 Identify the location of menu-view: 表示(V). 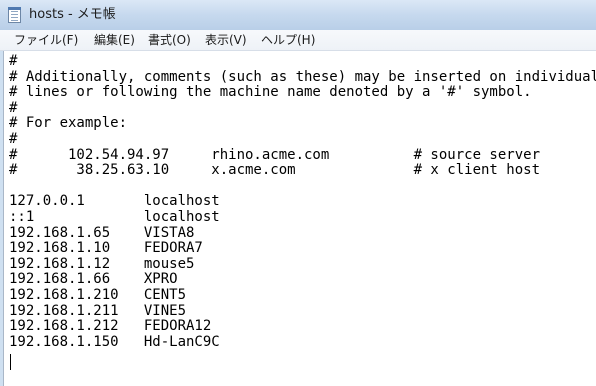
(226, 40).